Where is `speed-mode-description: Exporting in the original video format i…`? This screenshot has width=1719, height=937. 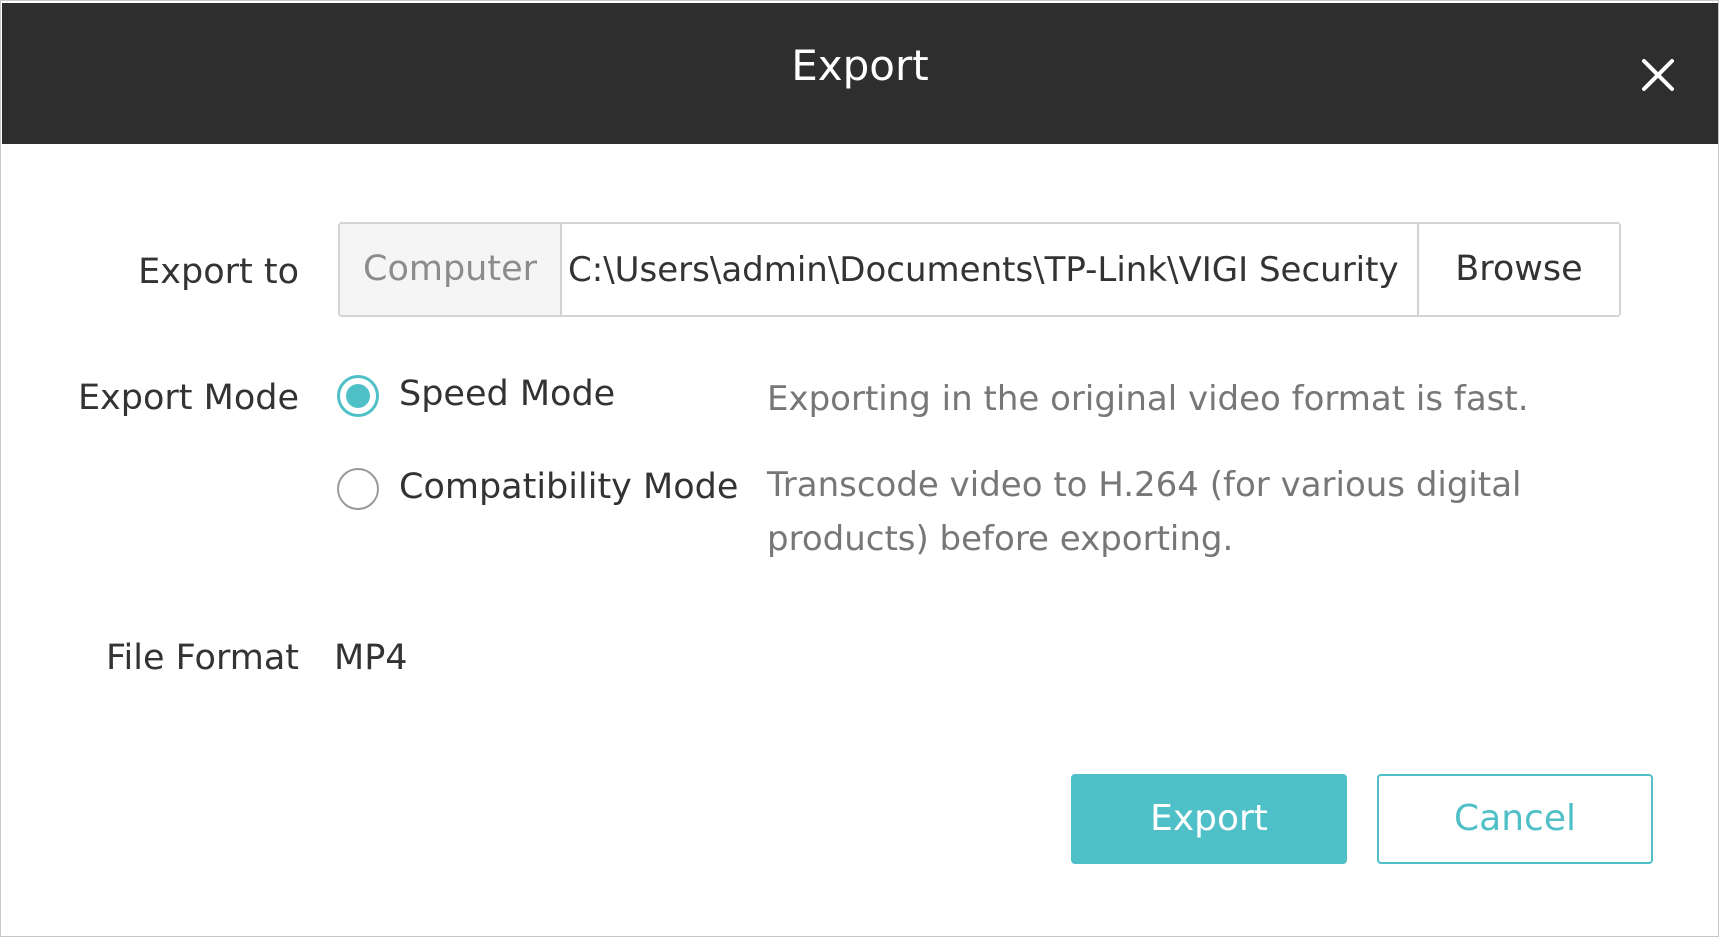
speed-mode-description: Exporting in the original video format i… is located at coordinates (1148, 399).